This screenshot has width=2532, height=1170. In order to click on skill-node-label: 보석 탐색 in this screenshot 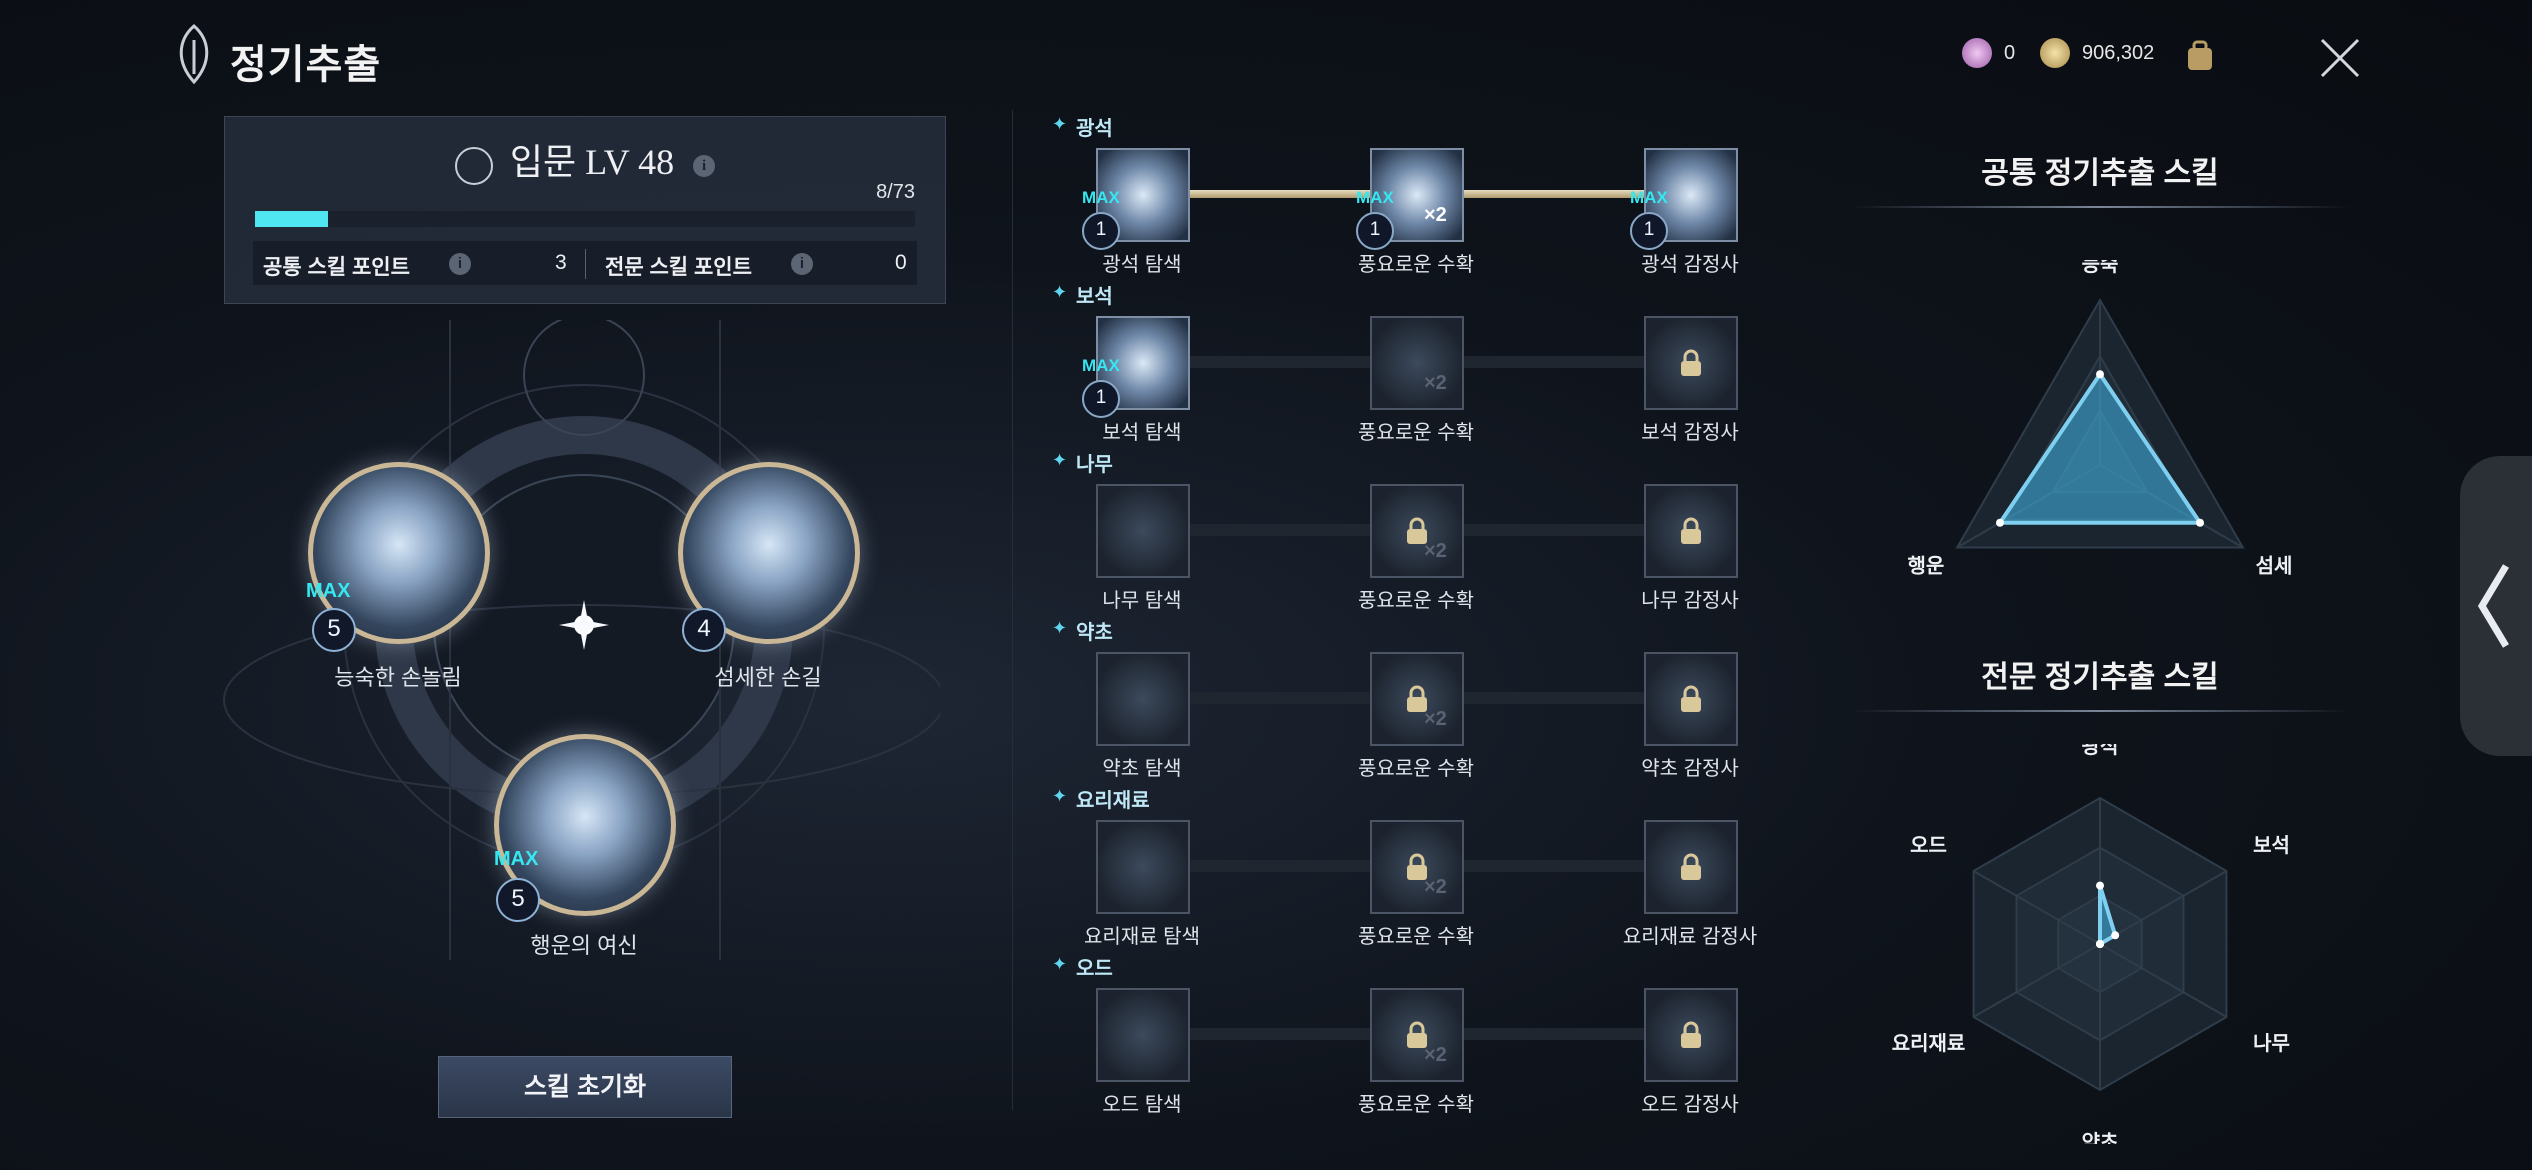, I will do `click(1142, 433)`.